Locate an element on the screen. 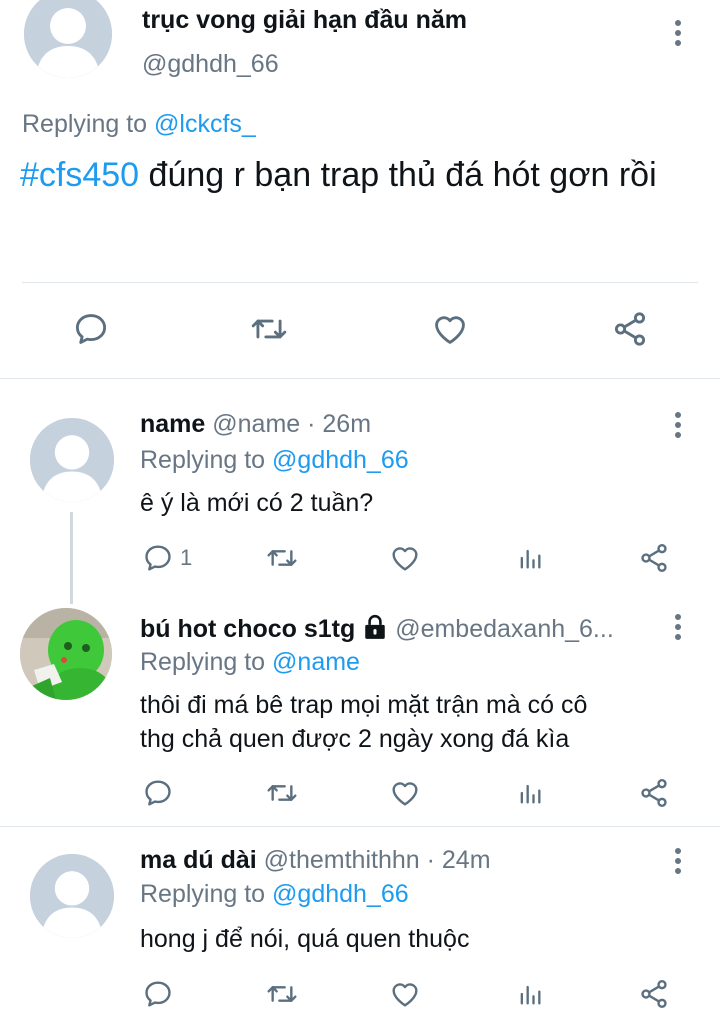 The image size is (720, 1022). lock-icon is located at coordinates (375, 626).